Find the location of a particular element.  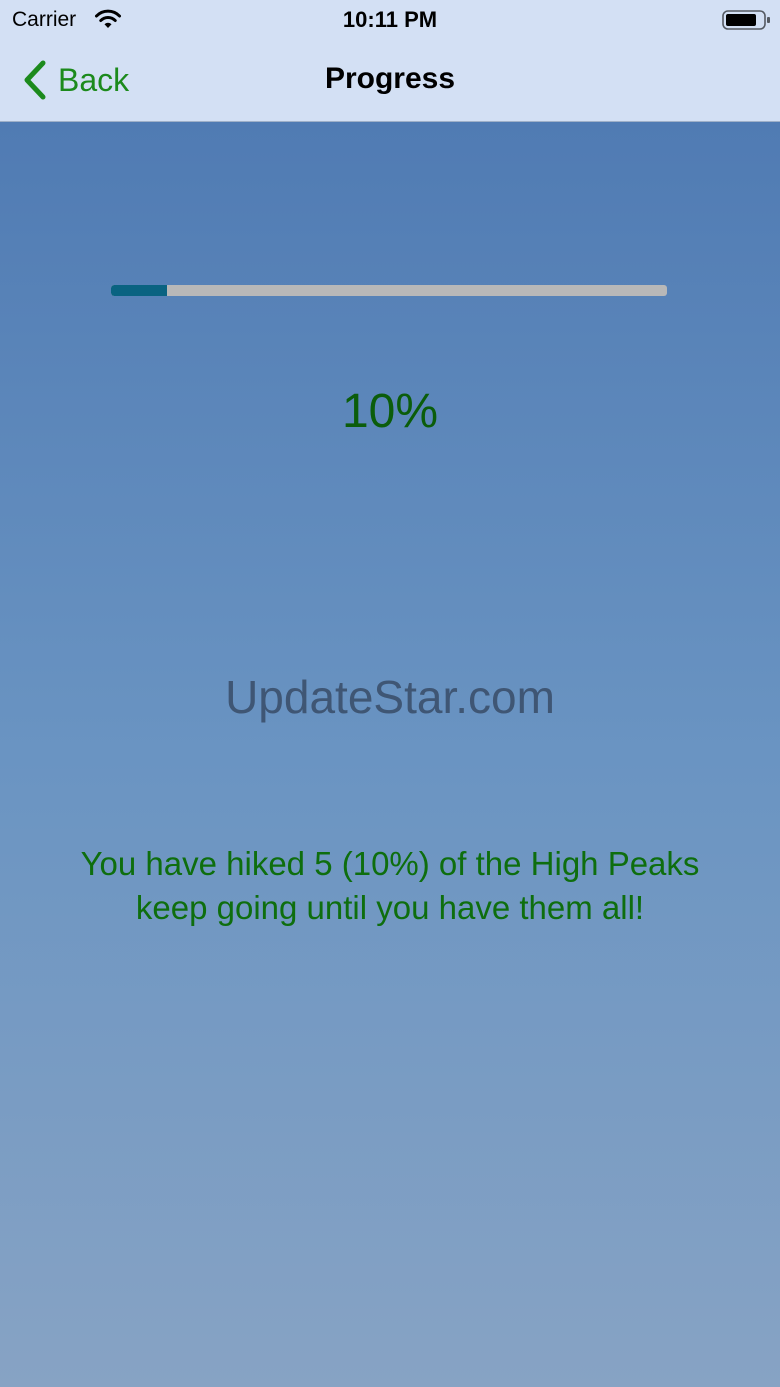

status-time: 10:11 PM is located at coordinates (390, 19).